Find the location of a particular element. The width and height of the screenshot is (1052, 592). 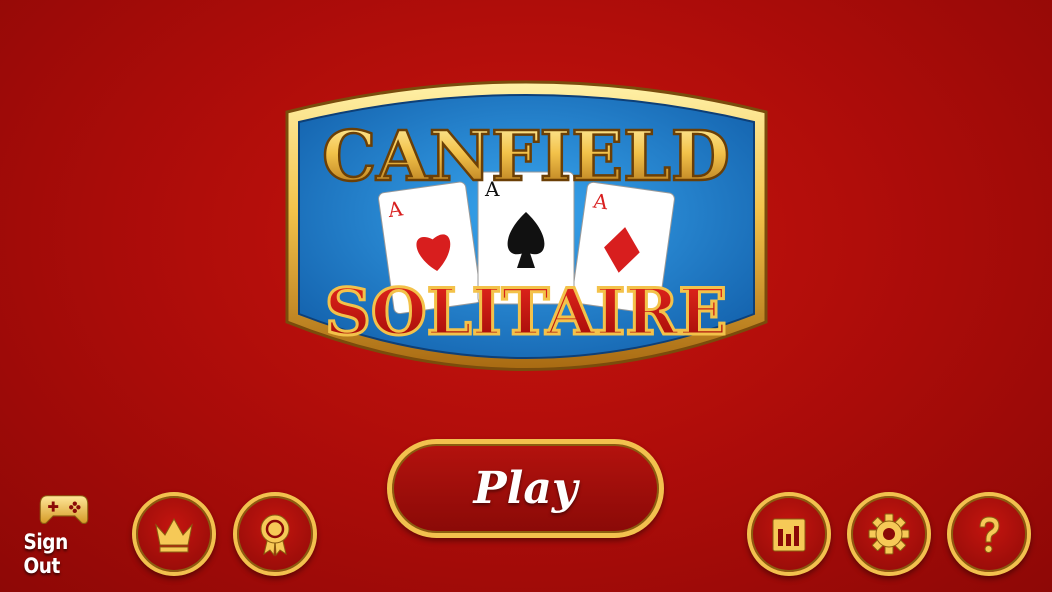

question-mark-icon is located at coordinates (989, 534).